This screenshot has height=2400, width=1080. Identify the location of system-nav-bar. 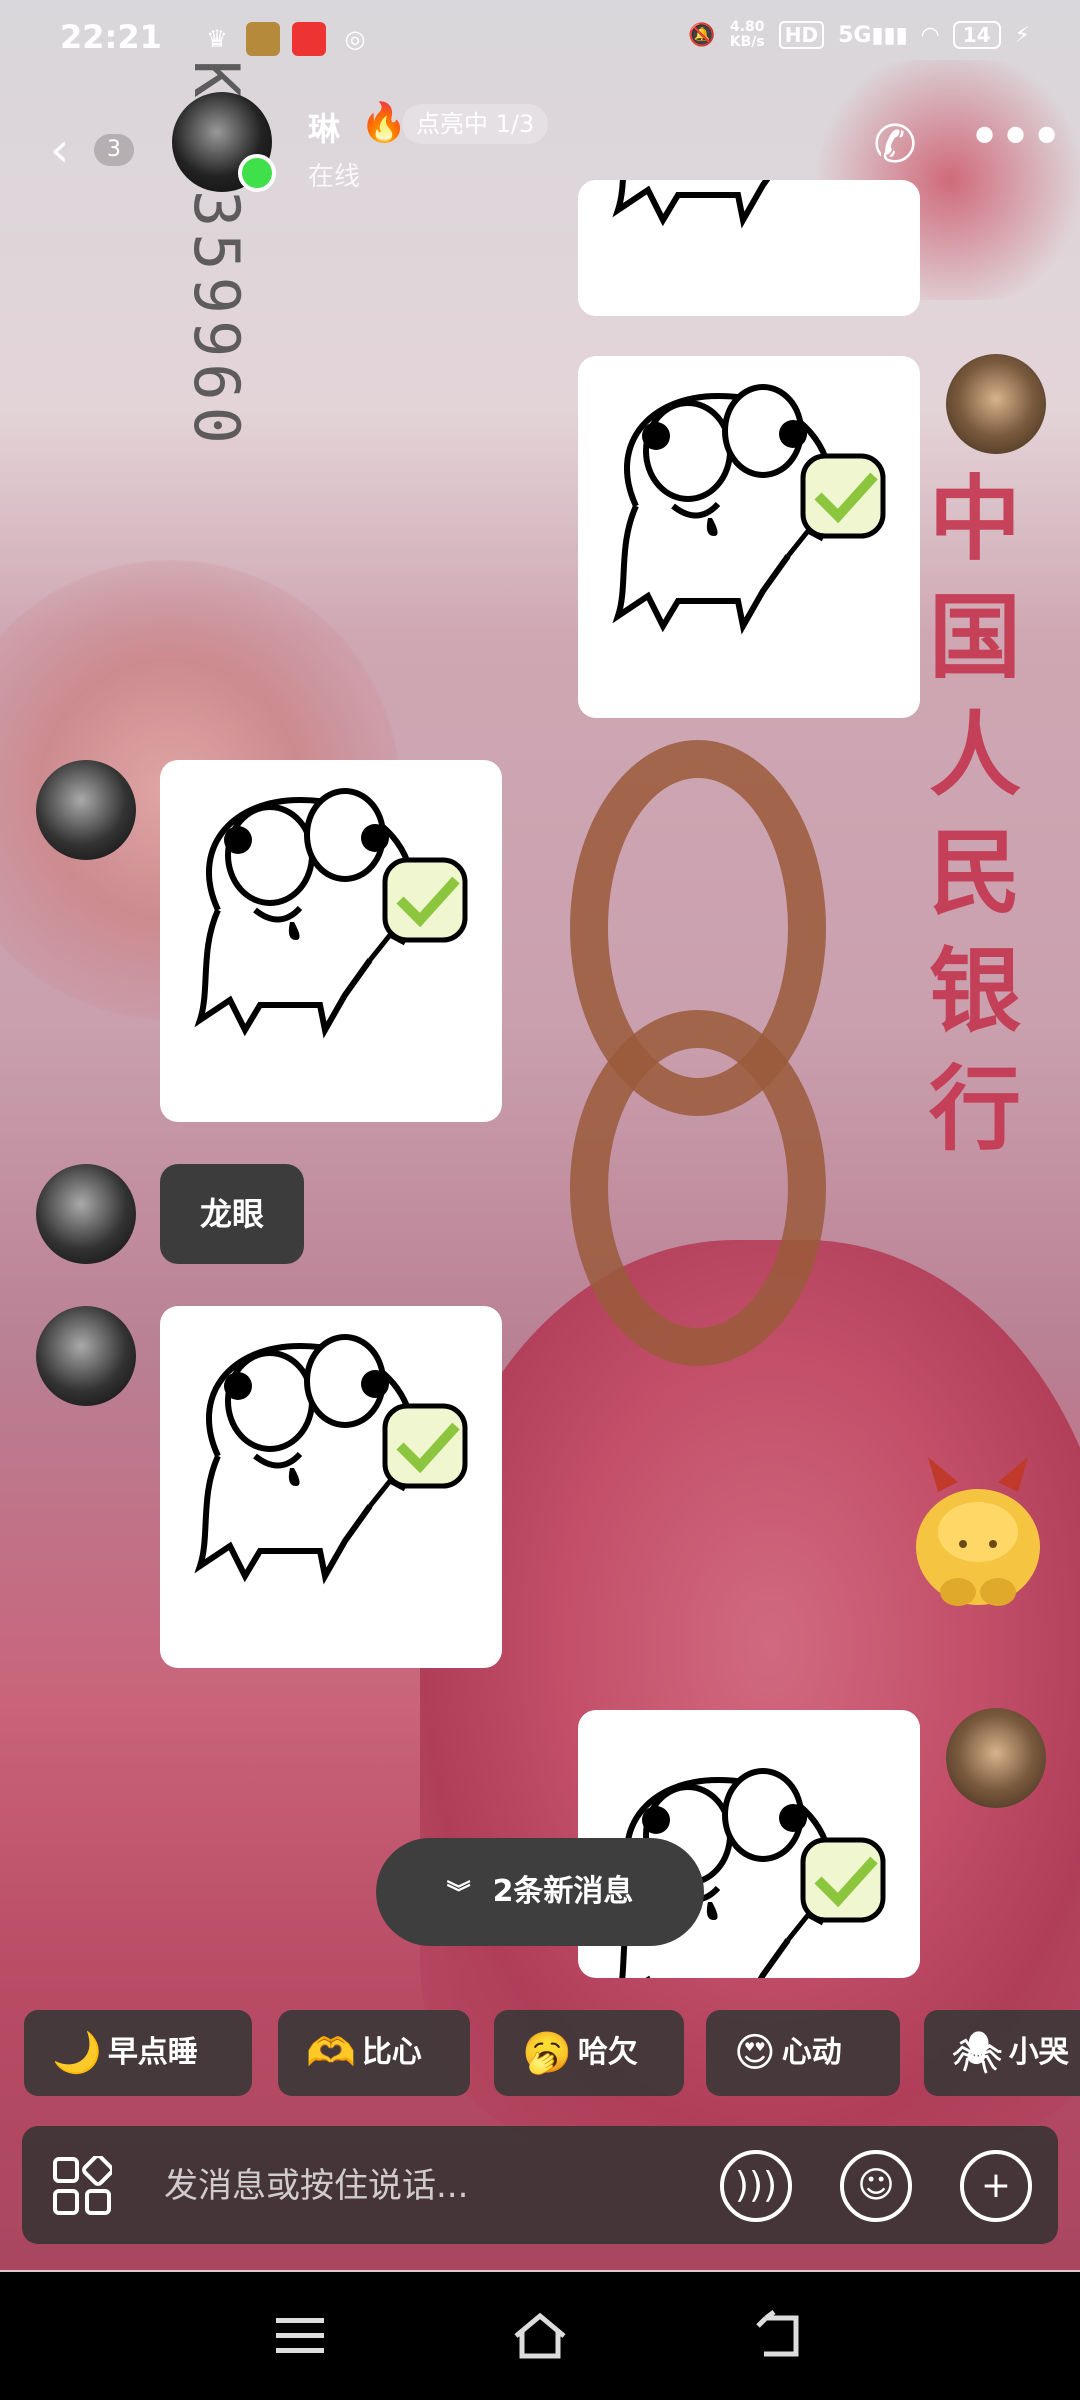
(540, 2336).